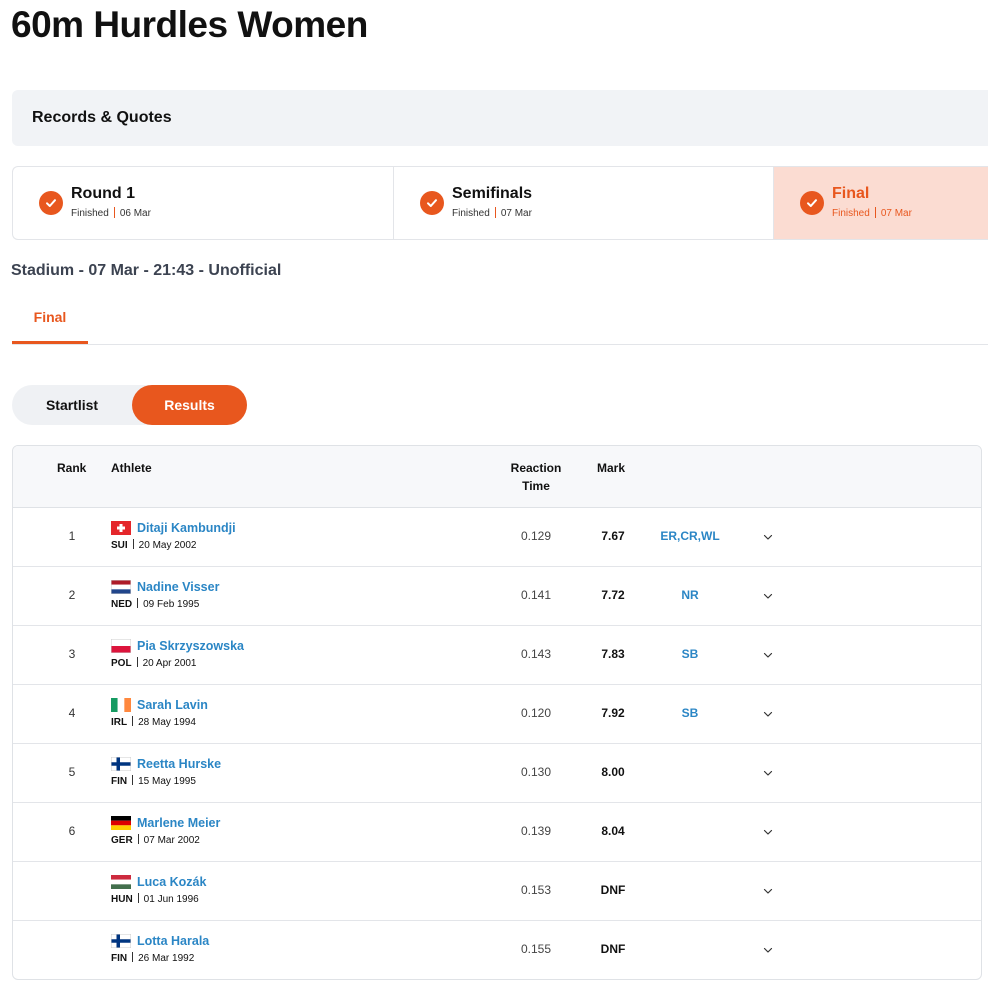 This screenshot has width=988, height=999. What do you see at coordinates (72, 713) in the screenshot?
I see `rank-cell: 4` at bounding box center [72, 713].